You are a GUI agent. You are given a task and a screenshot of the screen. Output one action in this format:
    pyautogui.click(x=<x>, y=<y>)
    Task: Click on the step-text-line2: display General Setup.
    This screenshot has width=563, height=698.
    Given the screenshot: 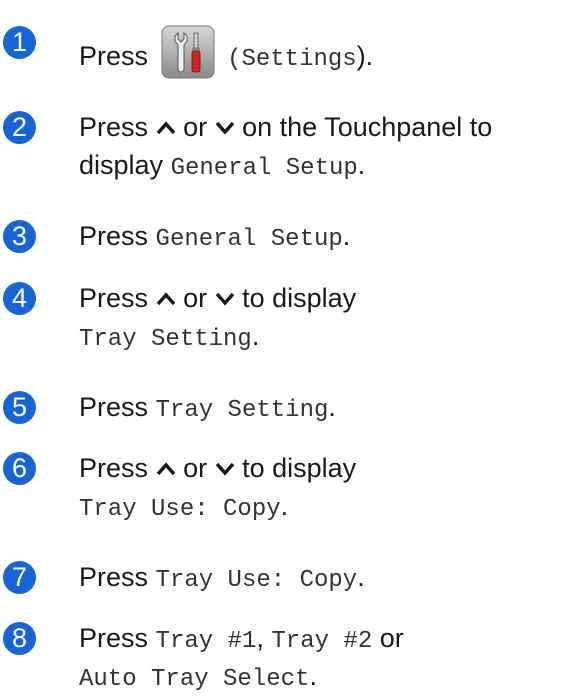 What is the action you would take?
    pyautogui.click(x=319, y=167)
    